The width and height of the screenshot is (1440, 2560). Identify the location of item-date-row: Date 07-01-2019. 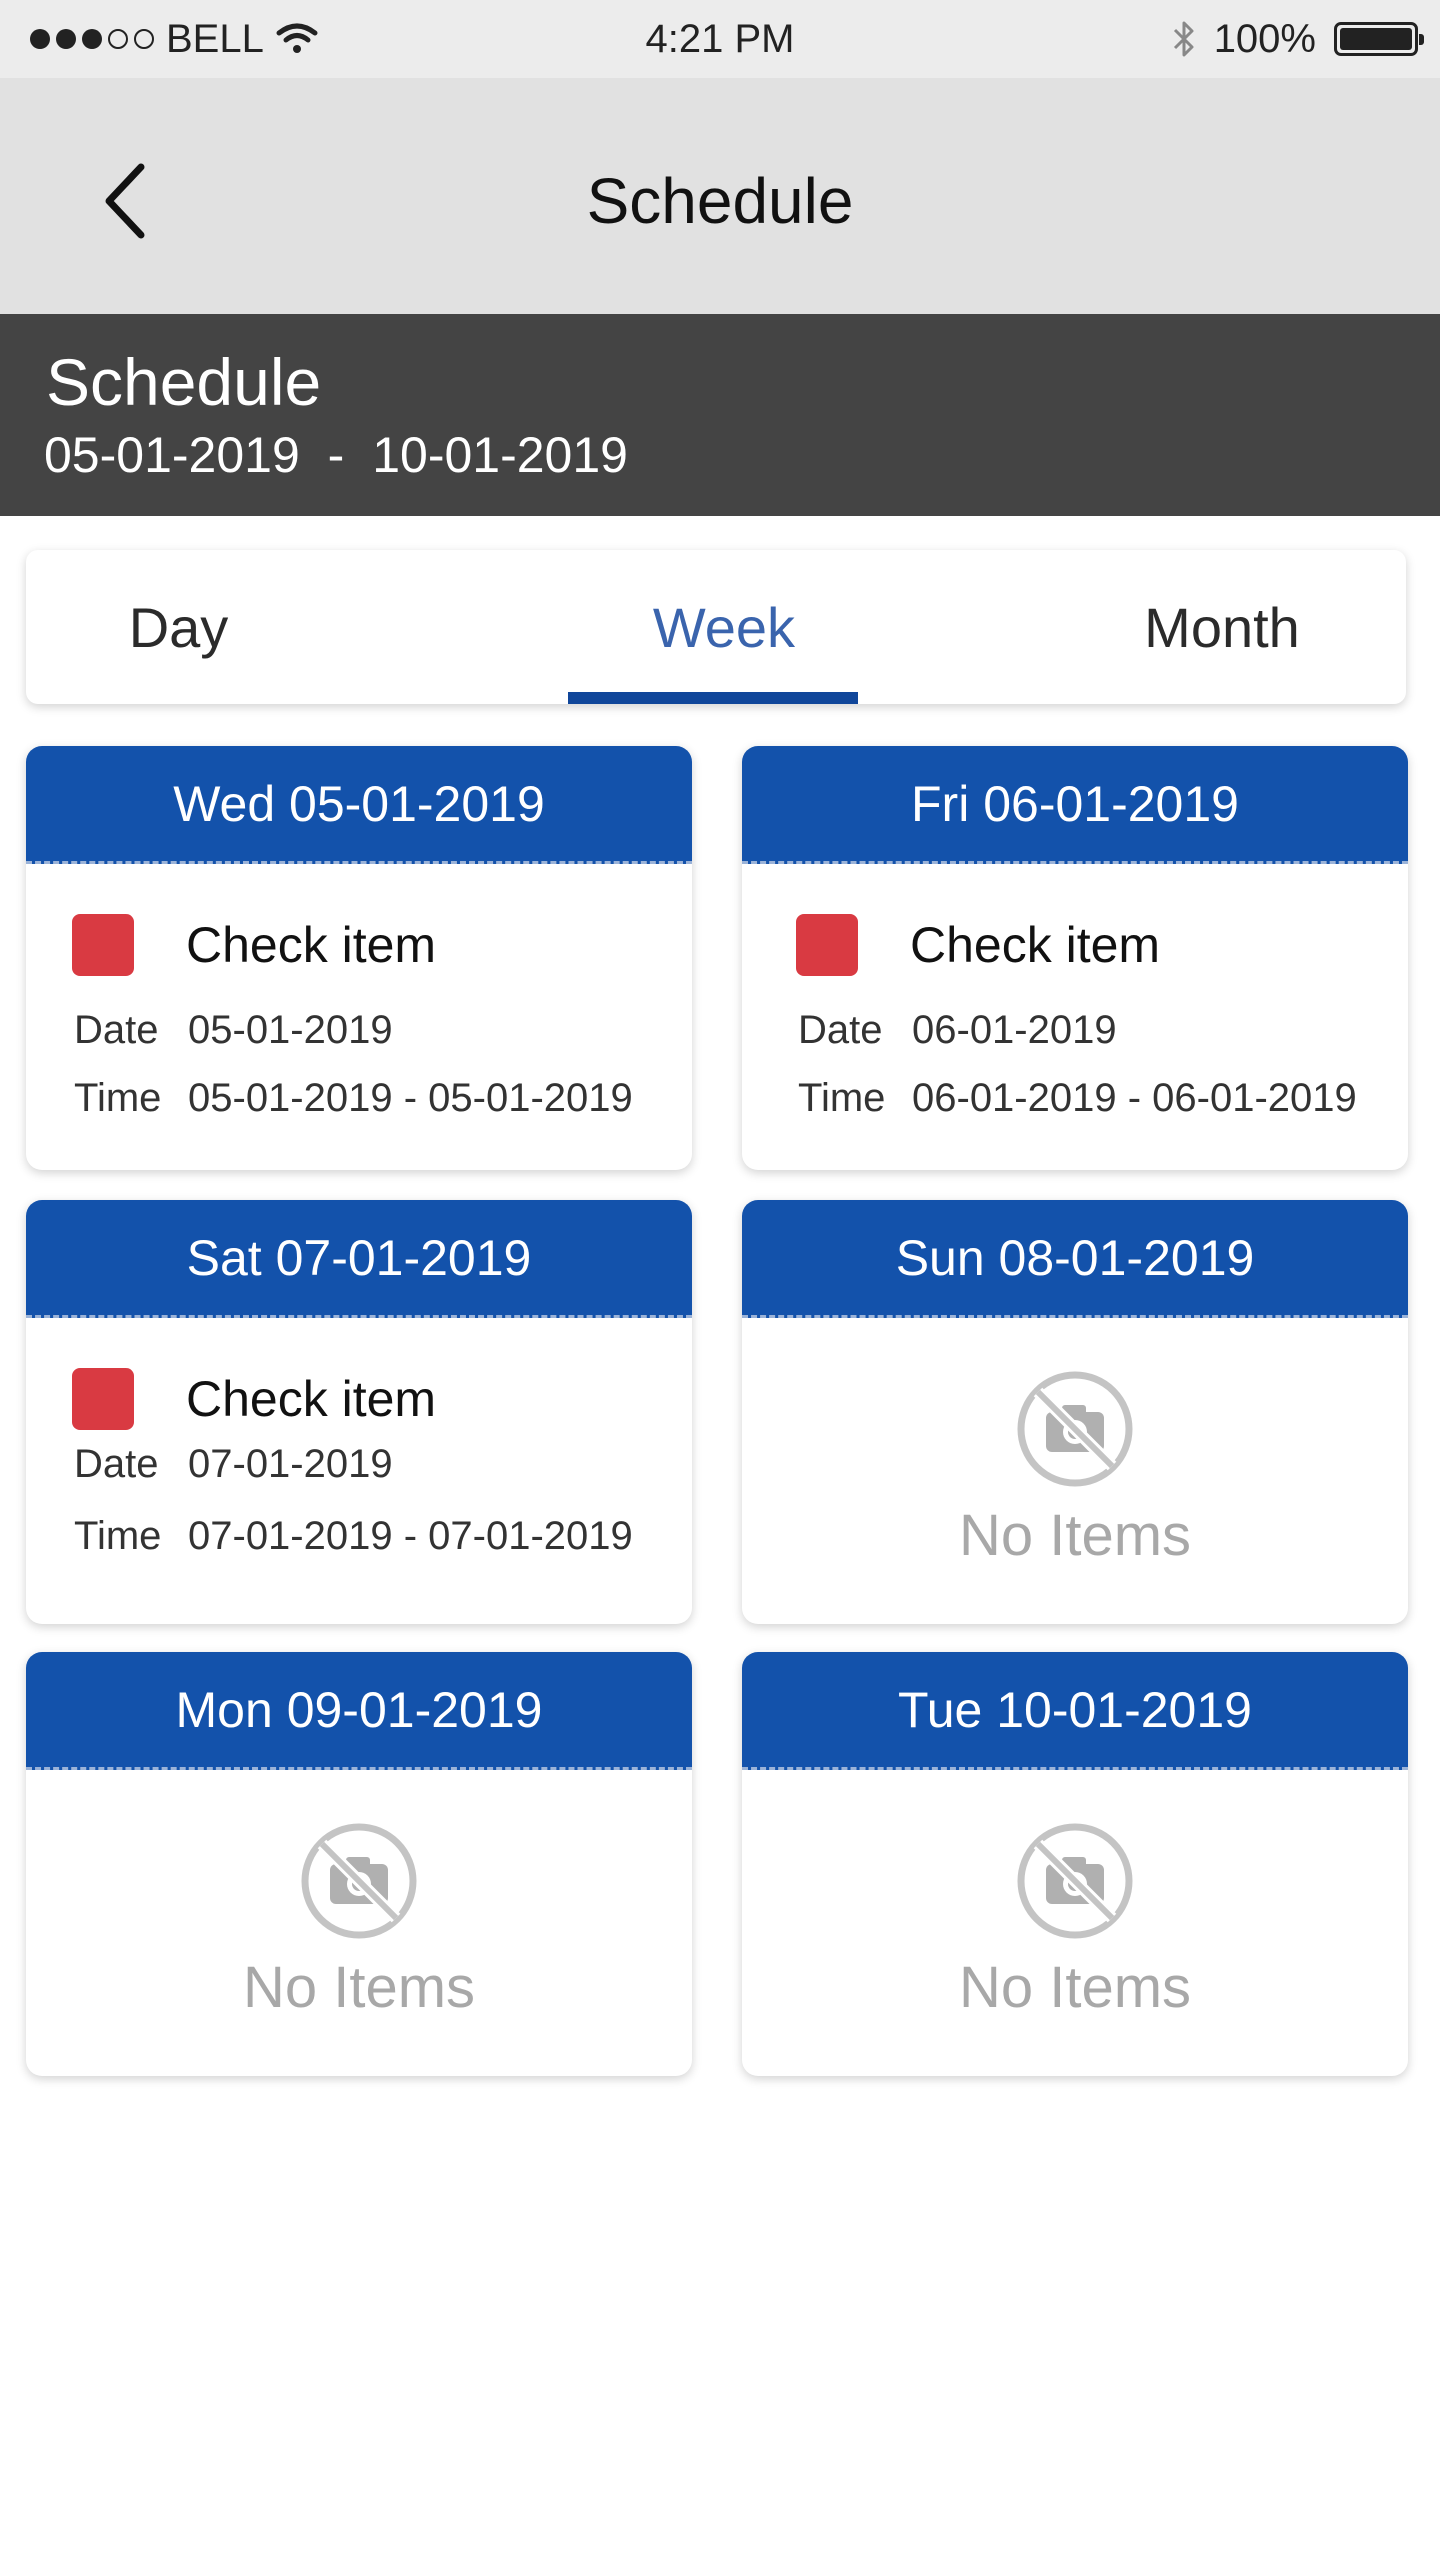
(233, 1464).